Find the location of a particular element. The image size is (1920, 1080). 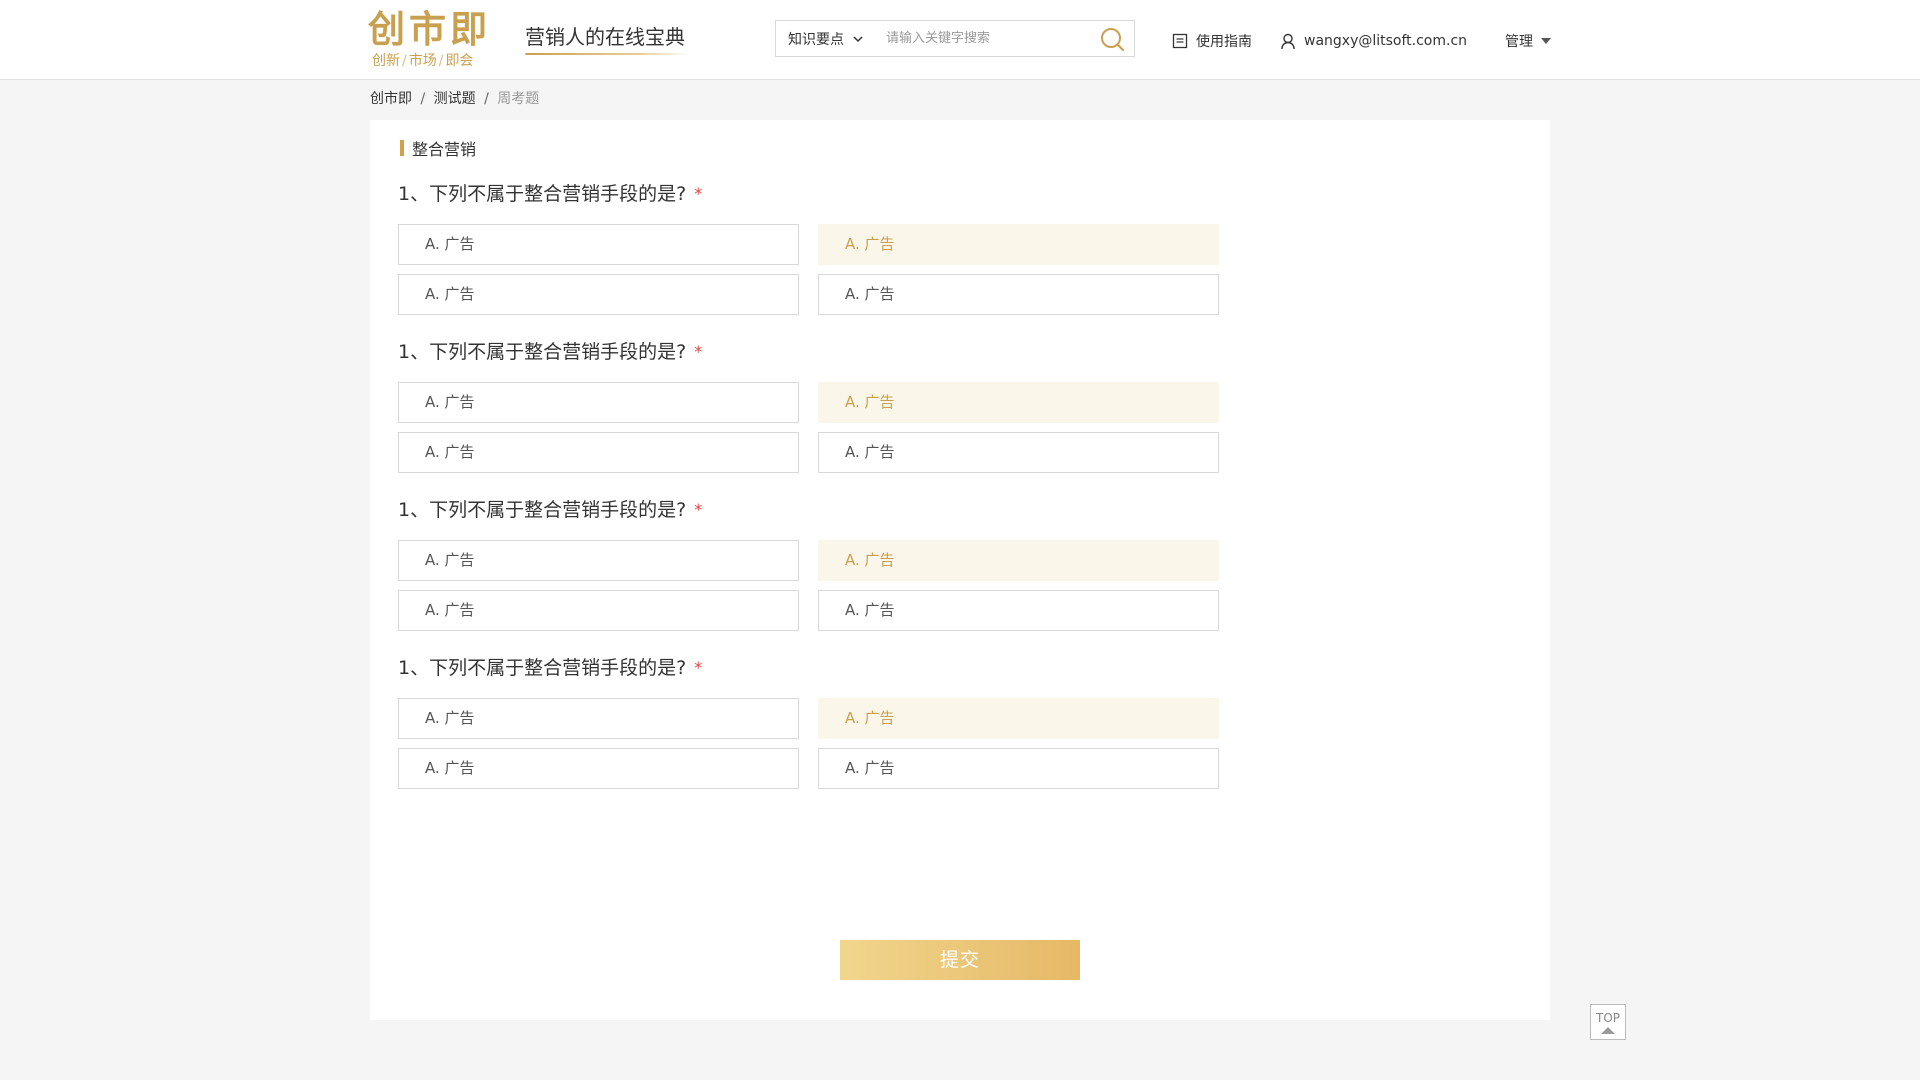

back-to-top-button: TOP is located at coordinates (1608, 1022).